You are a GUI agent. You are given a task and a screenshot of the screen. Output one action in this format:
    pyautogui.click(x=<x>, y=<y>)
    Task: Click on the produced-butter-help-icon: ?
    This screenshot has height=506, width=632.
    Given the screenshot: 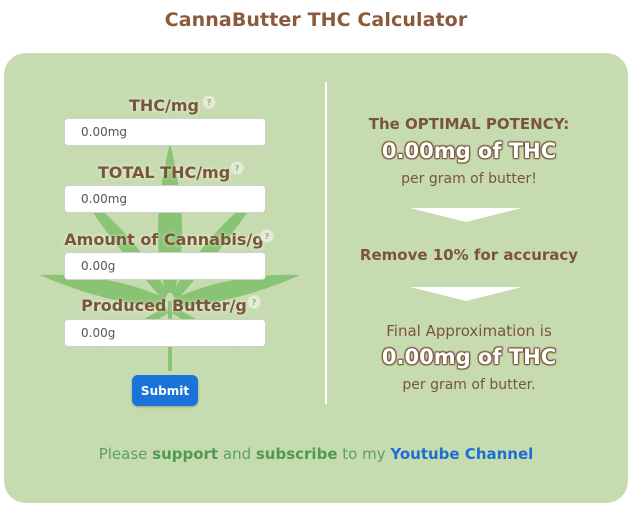 What is the action you would take?
    pyautogui.click(x=254, y=302)
    